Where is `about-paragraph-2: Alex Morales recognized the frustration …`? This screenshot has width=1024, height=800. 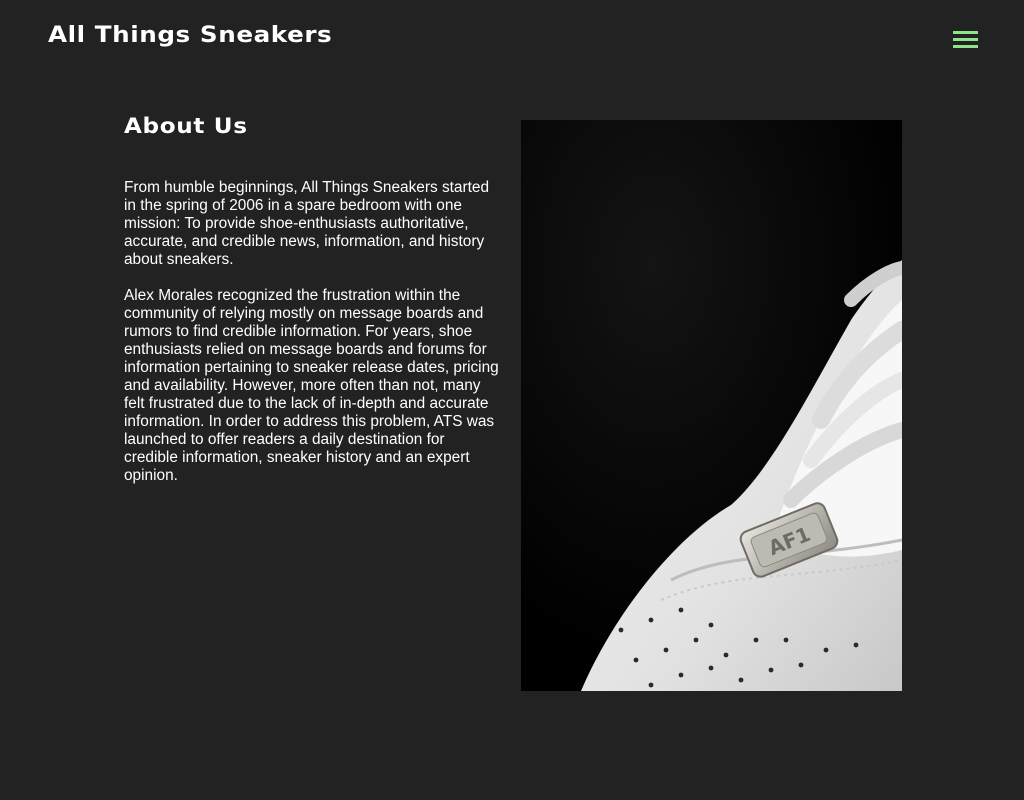
about-paragraph-2: Alex Morales recognized the frustration … is located at coordinates (311, 385).